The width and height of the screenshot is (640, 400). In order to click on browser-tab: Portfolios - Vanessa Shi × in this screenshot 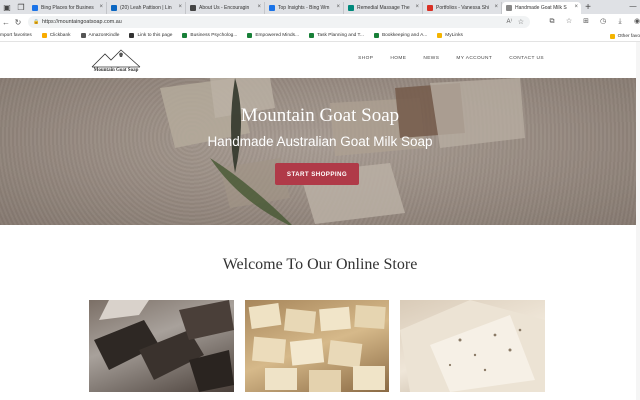, I will do `click(462, 8)`.